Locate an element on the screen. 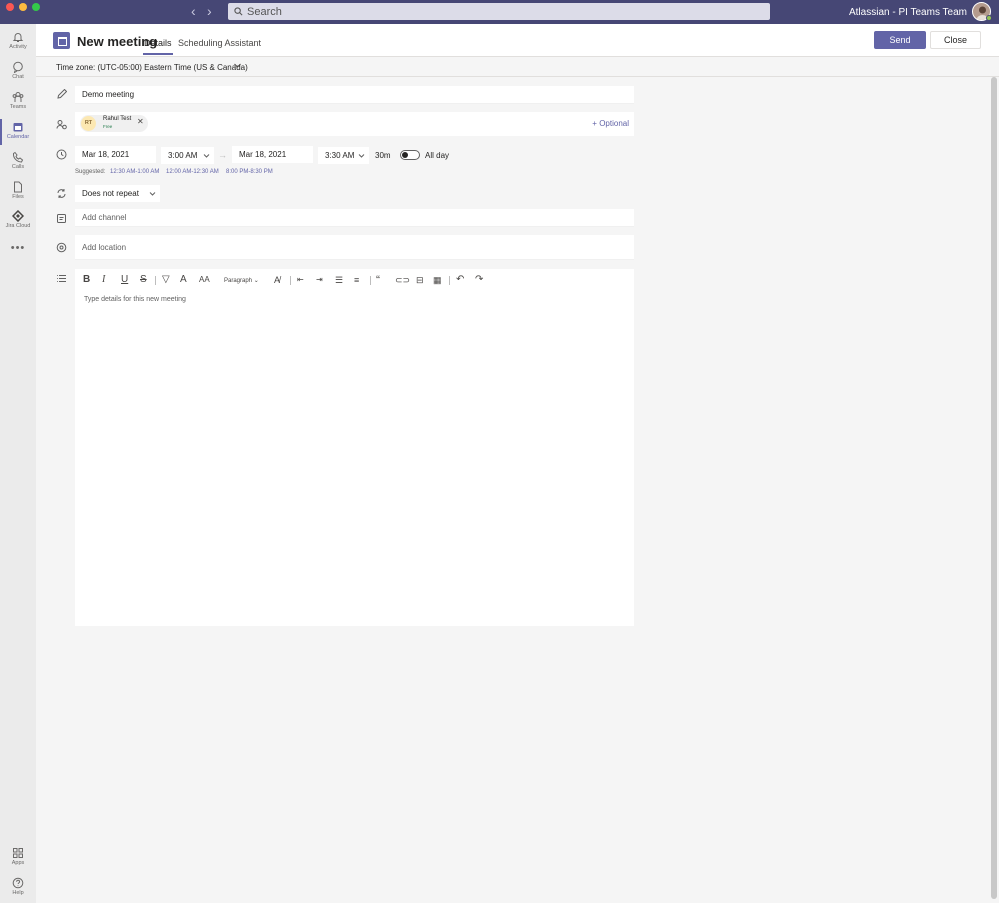 Image resolution: width=999 pixels, height=903 pixels. scrollbar is located at coordinates (994, 488).